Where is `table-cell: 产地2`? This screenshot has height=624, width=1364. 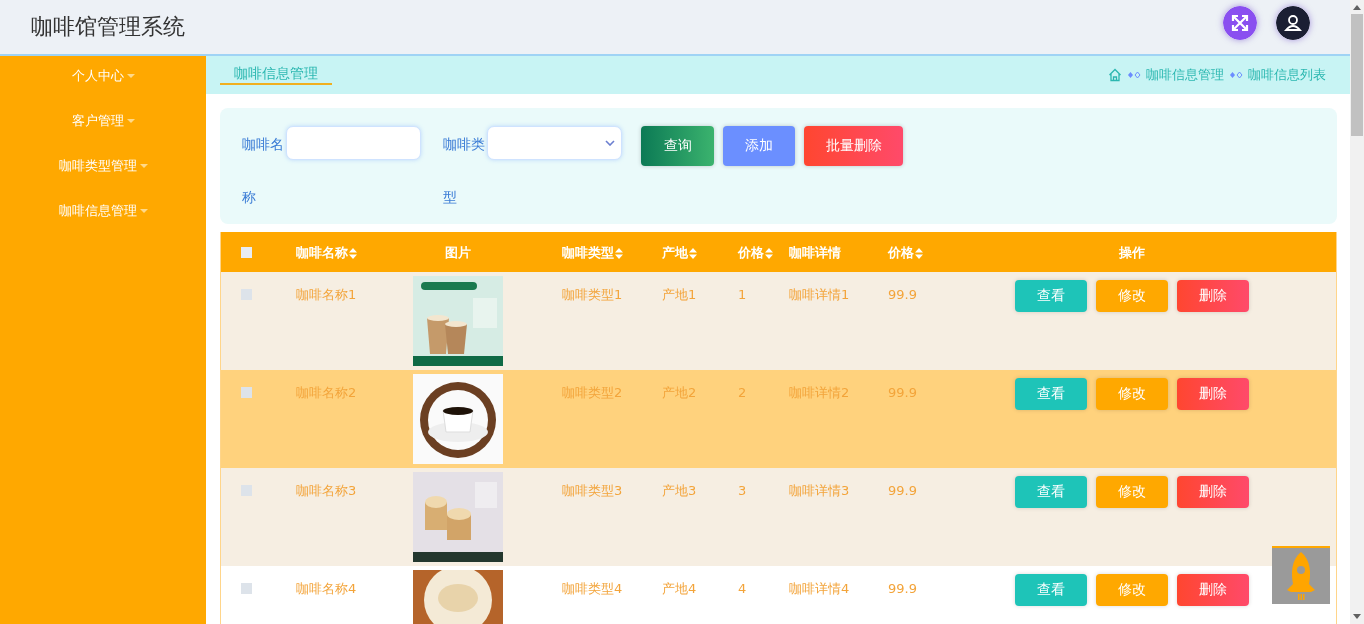
table-cell: 产地2 is located at coordinates (679, 392).